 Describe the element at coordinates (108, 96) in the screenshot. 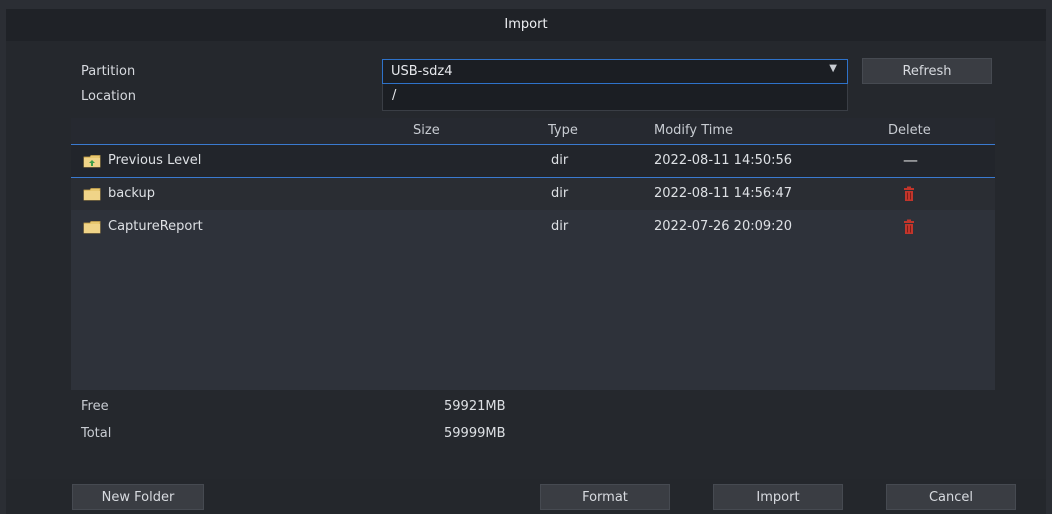

I see `location-label: Location` at that location.